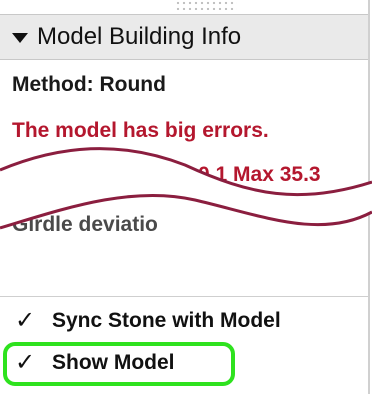  I want to click on triangle-down-icon, so click(20, 38).